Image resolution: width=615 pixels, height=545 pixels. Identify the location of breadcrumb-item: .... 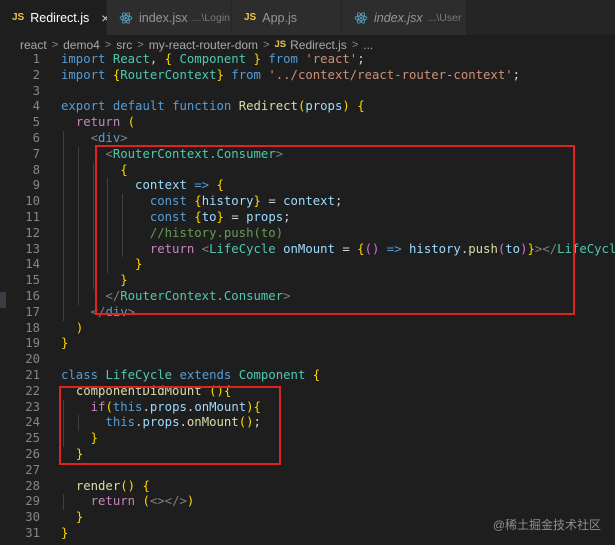
(368, 45).